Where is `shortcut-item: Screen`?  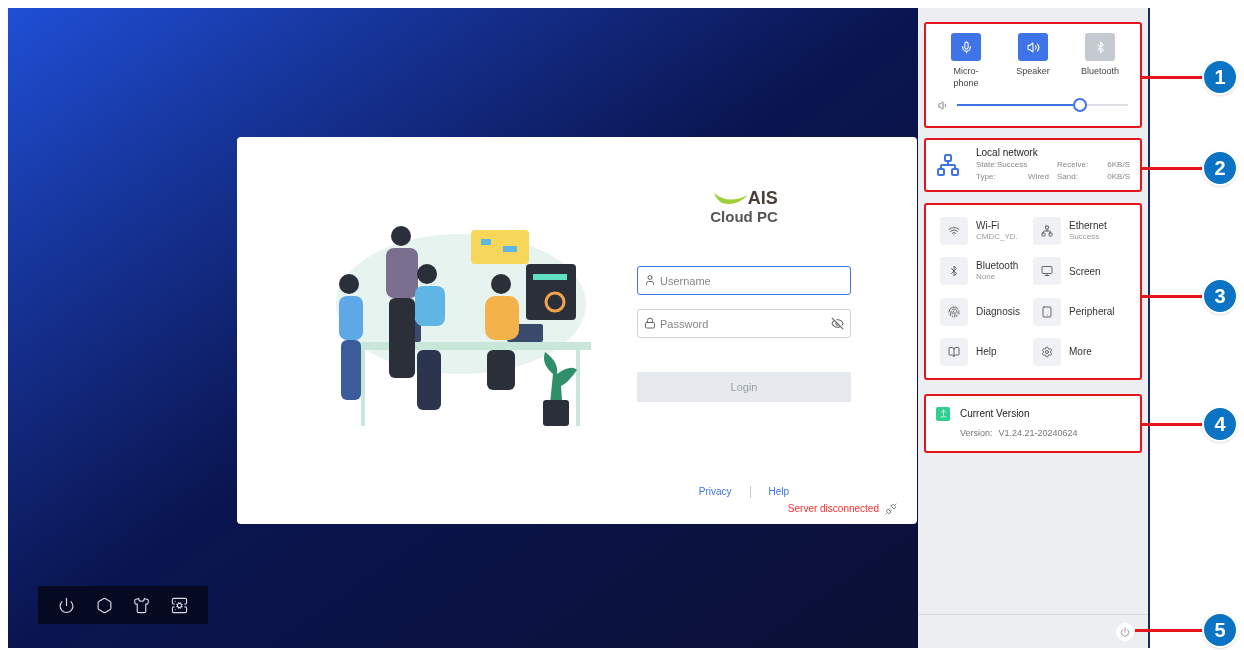
shortcut-item: Screen is located at coordinates (1079, 271).